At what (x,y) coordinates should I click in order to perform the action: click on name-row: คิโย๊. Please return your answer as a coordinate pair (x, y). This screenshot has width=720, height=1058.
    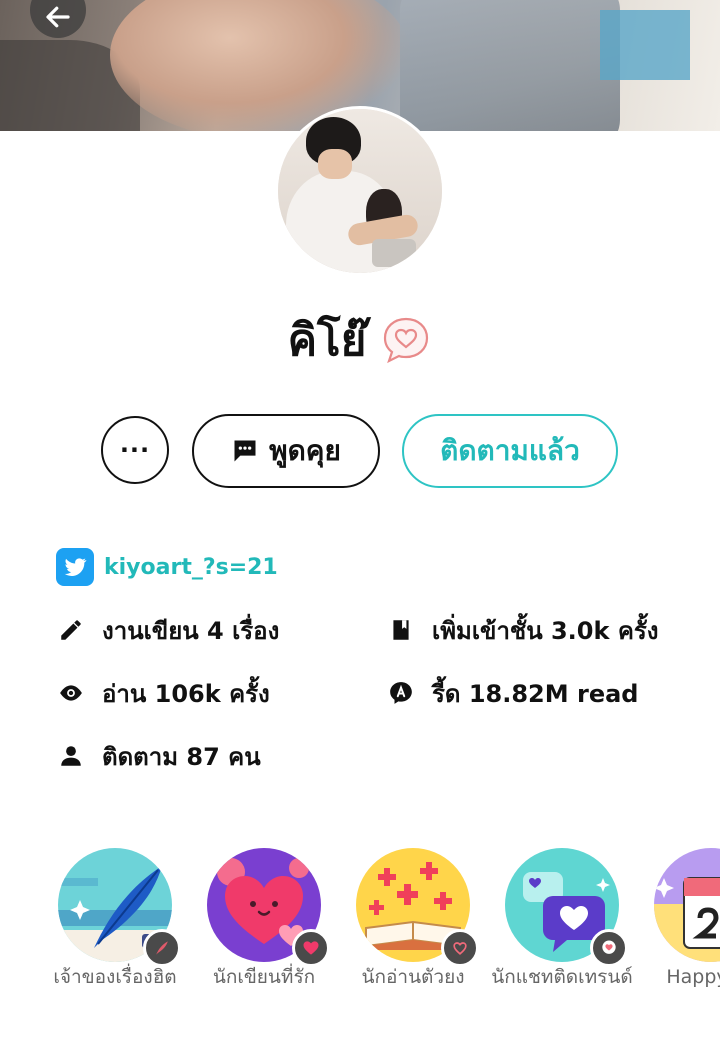
    Looking at the image, I should click on (360, 340).